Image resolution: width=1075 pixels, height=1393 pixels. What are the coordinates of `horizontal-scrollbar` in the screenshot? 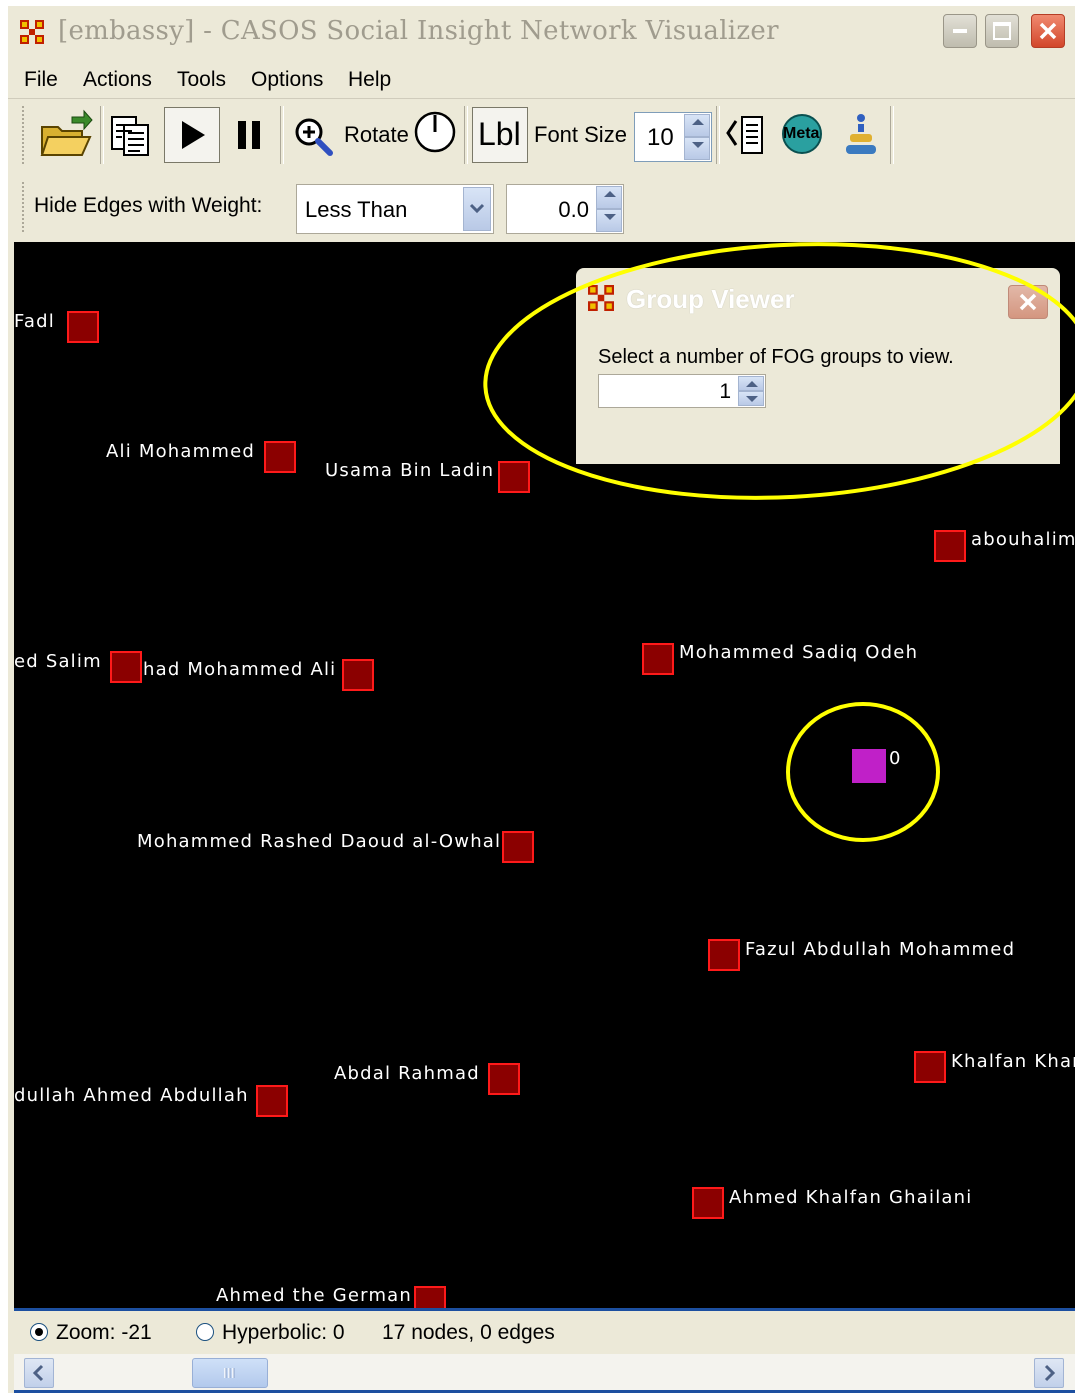 It's located at (544, 1373).